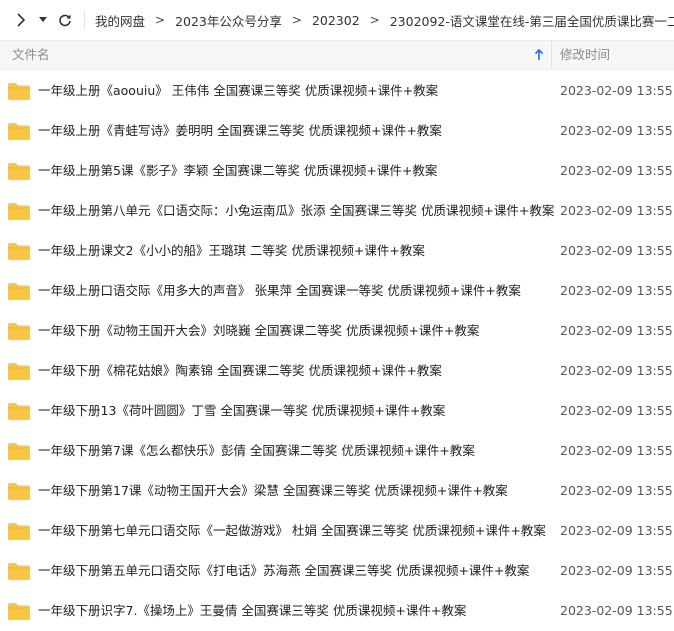  I want to click on file-name: 一年级下册识字7.《操场上》王曼倩 全国赛课三等奖 优质课视频+课件+教案, so click(252, 611).